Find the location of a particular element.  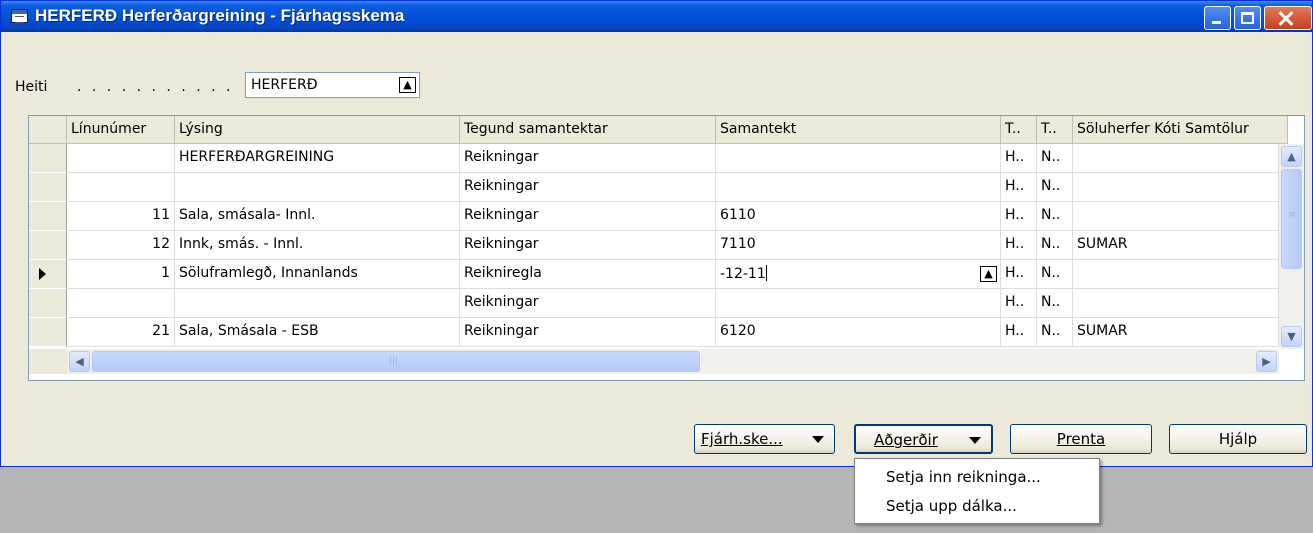

column-header-linunumer: Línunúmer is located at coordinates (121, 130).